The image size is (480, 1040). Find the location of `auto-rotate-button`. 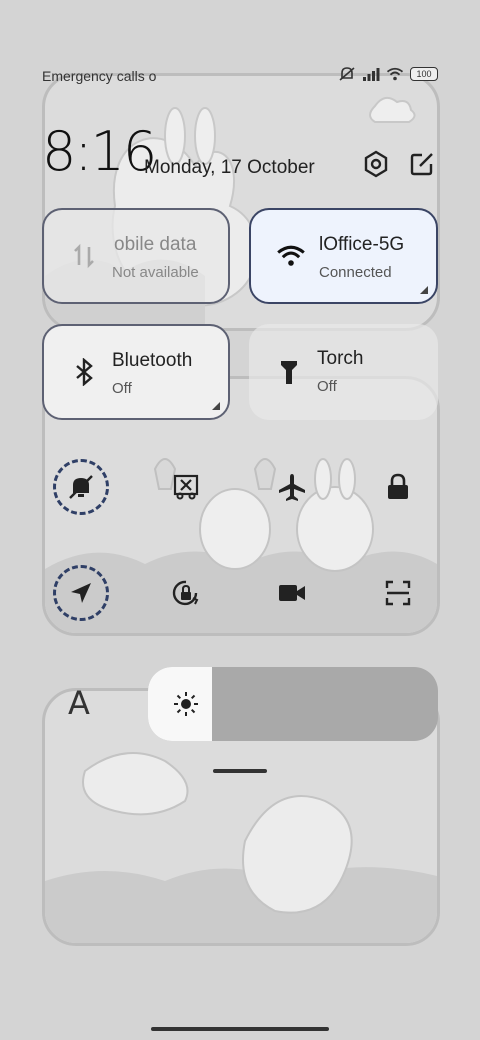

auto-rotate-button is located at coordinates (186, 593).